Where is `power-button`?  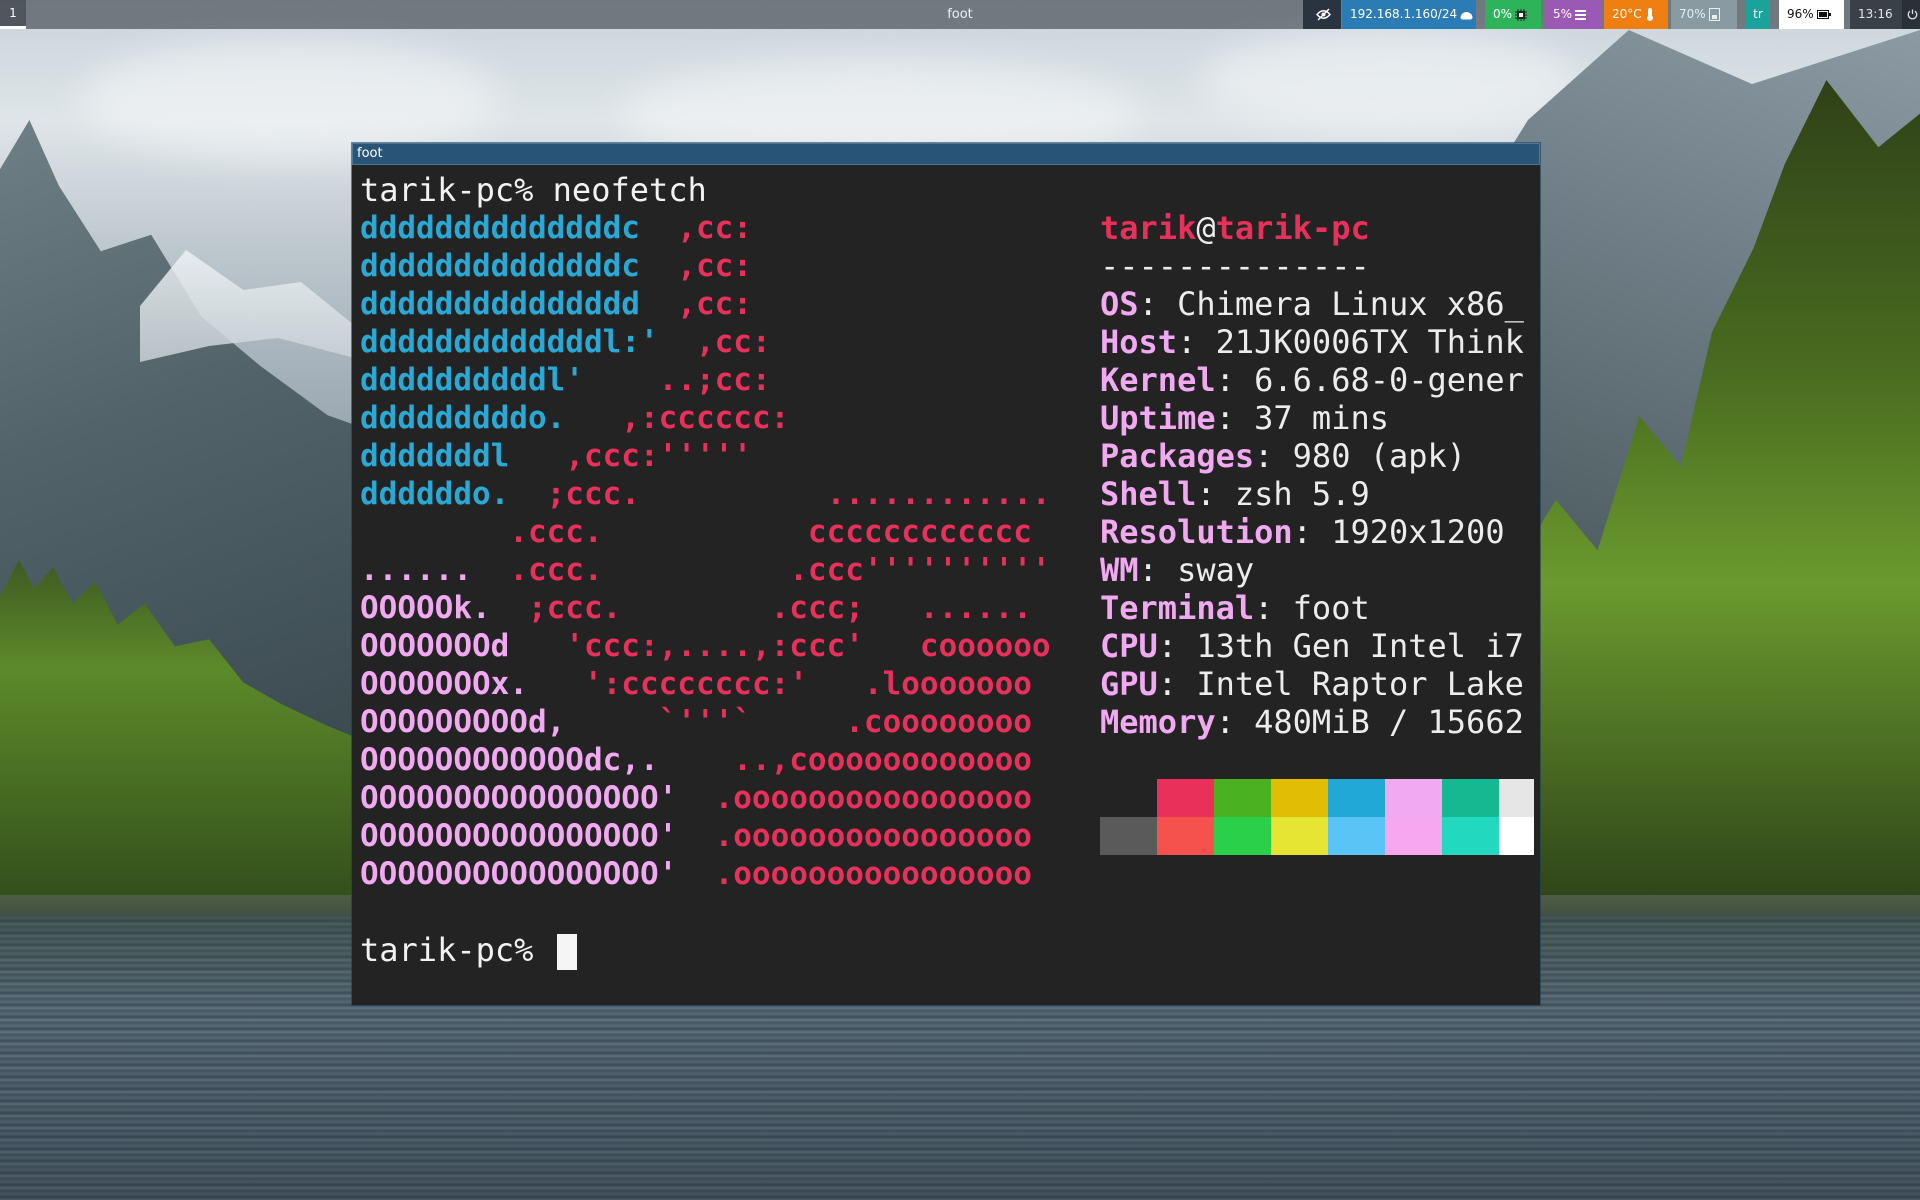
power-button is located at coordinates (1911, 14).